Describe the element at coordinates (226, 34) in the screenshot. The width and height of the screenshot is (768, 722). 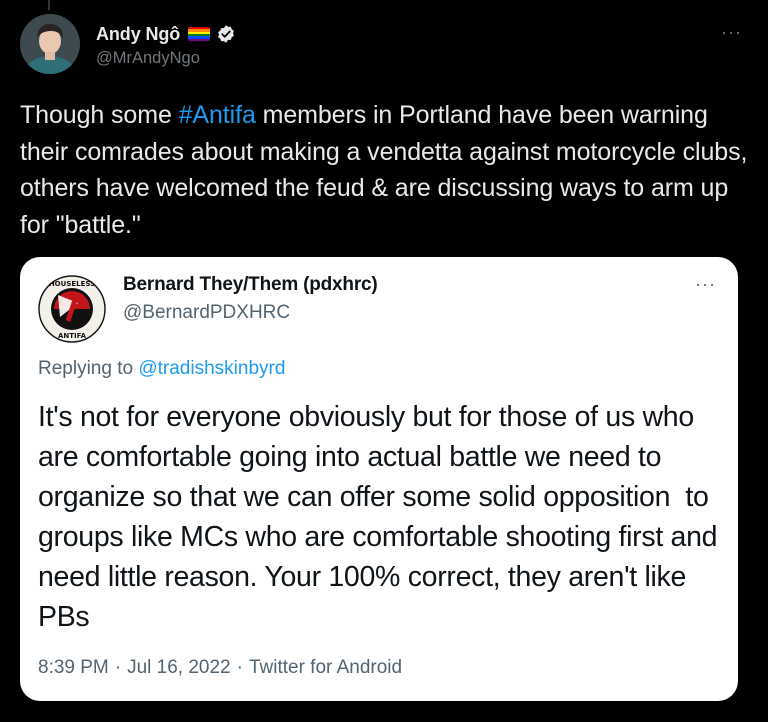
I see `verified-badge-icon` at that location.